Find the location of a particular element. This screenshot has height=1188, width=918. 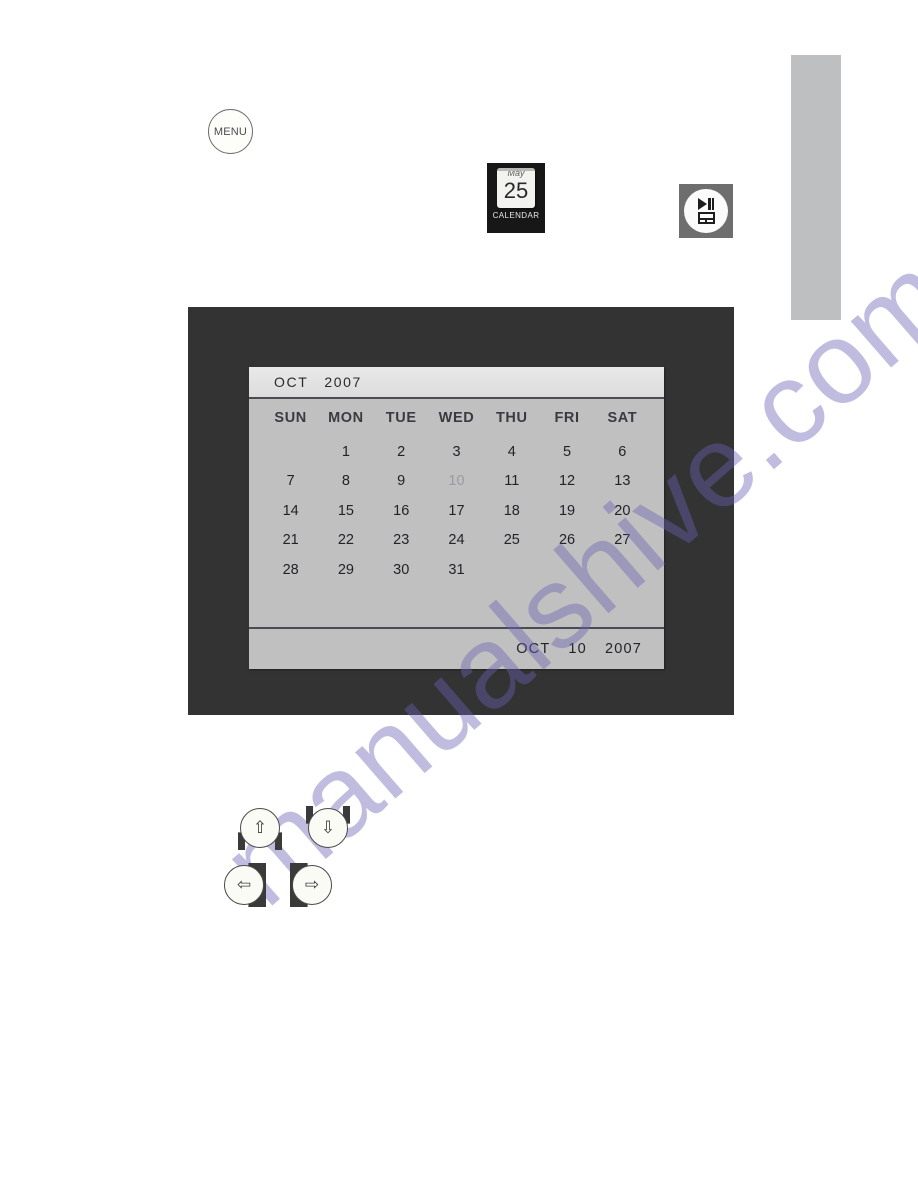

weekday-sat: SAT is located at coordinates (622, 418).